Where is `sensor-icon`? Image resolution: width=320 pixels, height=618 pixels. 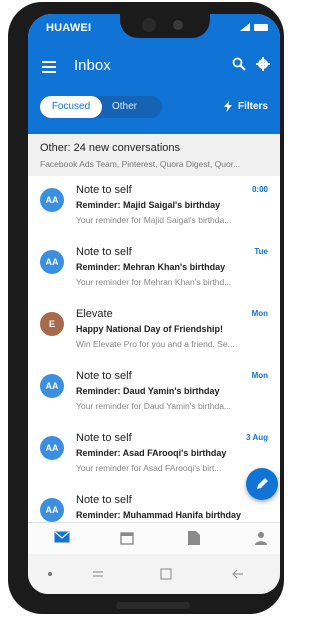
sensor-icon is located at coordinates (149, 25).